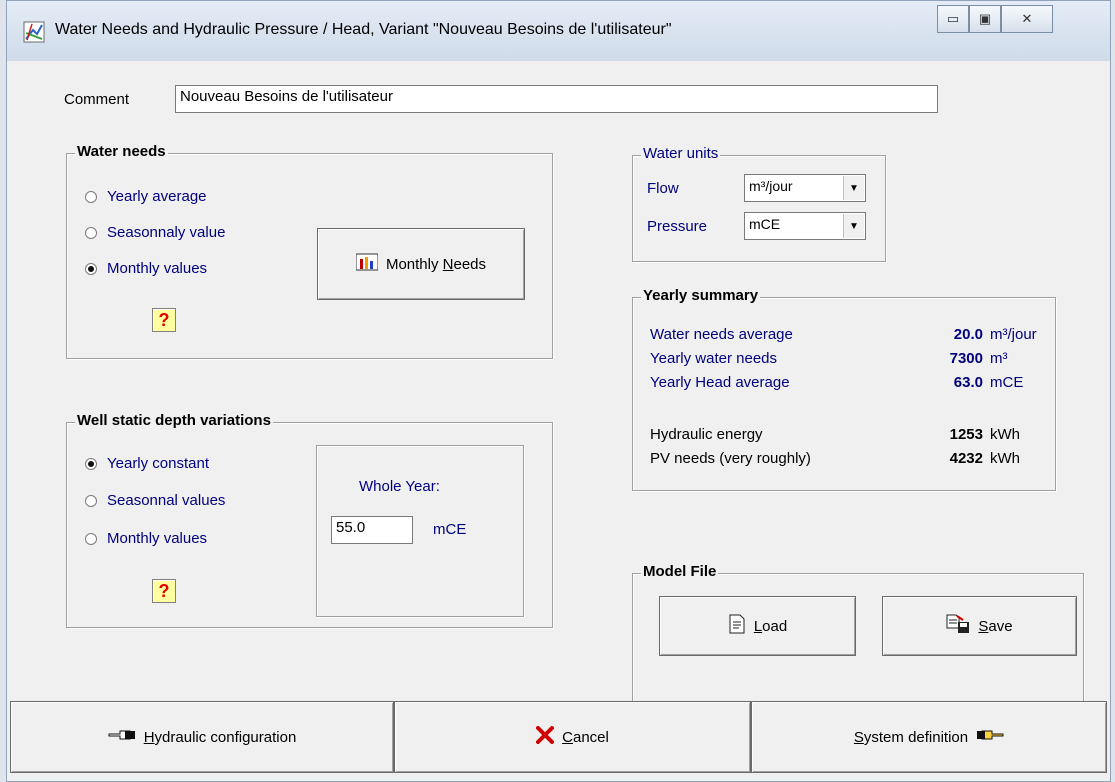 The width and height of the screenshot is (1115, 782). I want to click on system-definition-button: System definition, so click(929, 737).